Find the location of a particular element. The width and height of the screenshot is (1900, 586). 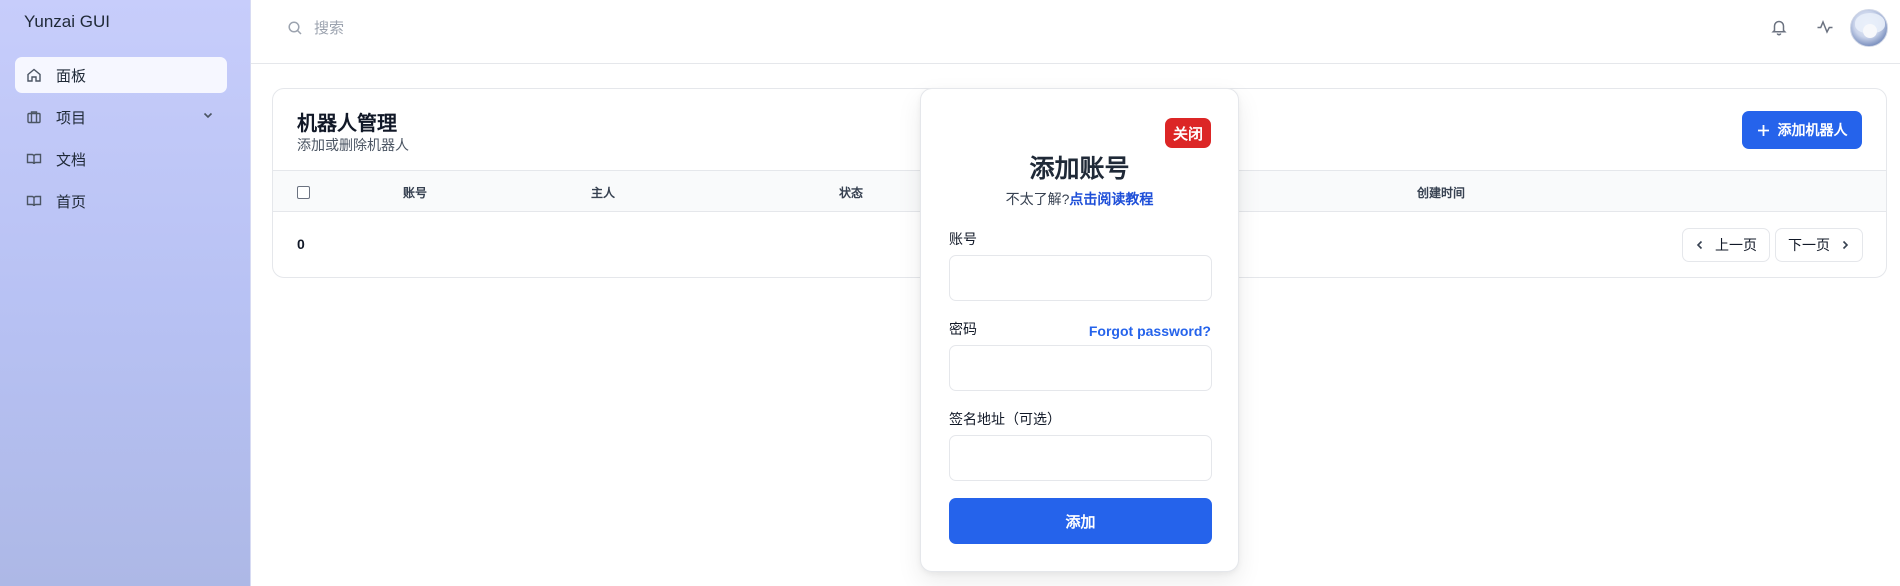

tutorial-link: 点击阅读教程 is located at coordinates (1111, 199).